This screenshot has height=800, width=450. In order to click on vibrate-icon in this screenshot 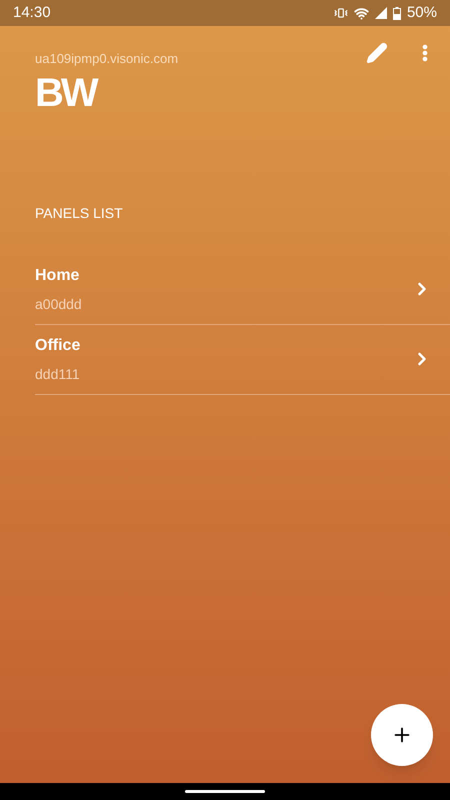, I will do `click(341, 13)`.